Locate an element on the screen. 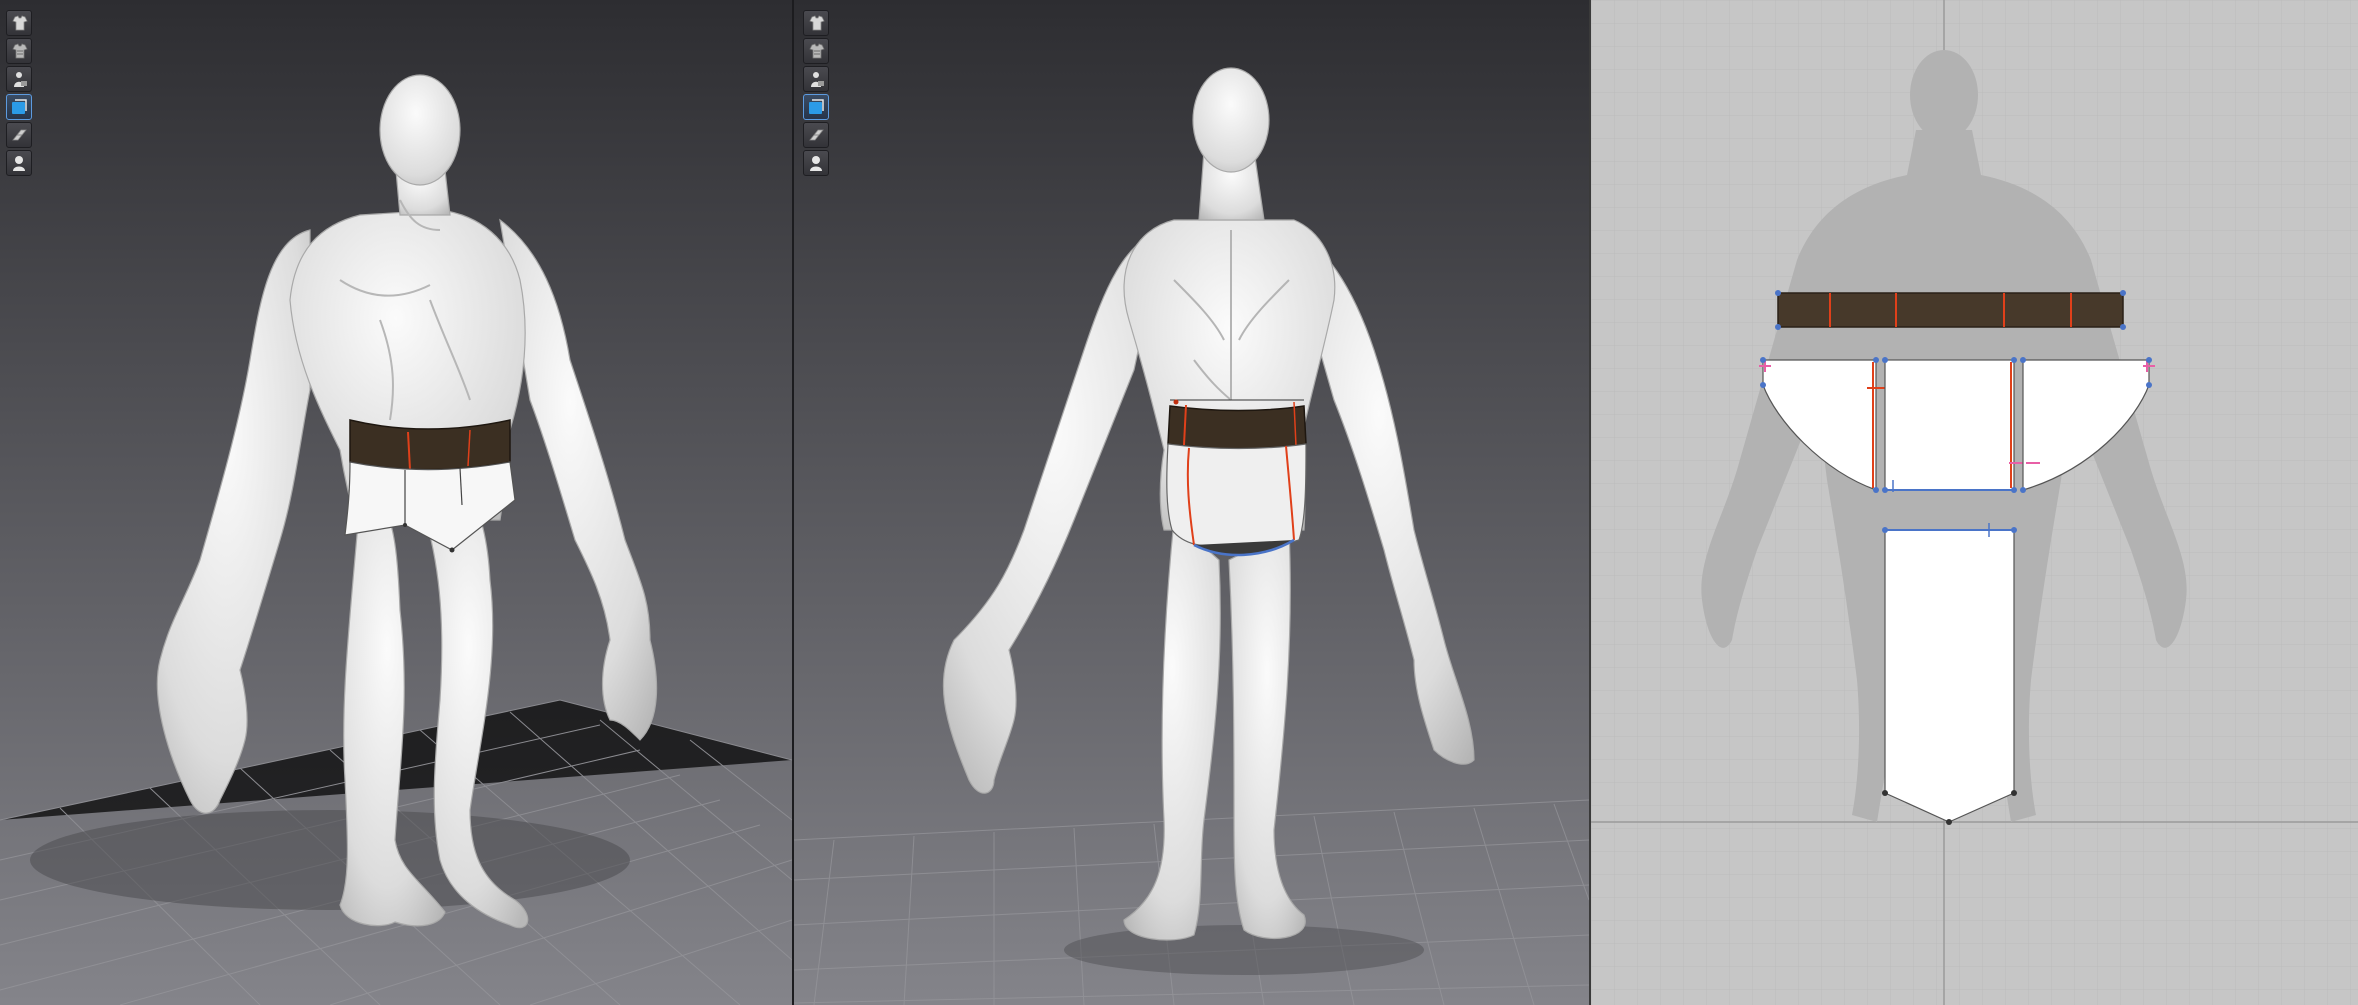 This screenshot has height=1005, width=2358. pattern-piece-front-center is located at coordinates (1952, 425).